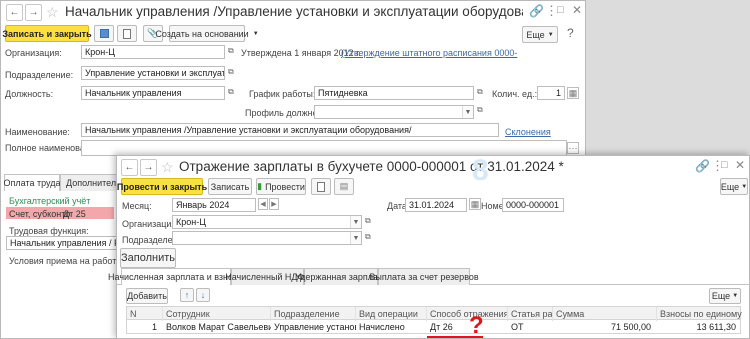 Image resolution: width=750 pixels, height=339 pixels. What do you see at coordinates (33, 53) in the screenshot?
I see `org-label: Организация:` at bounding box center [33, 53].